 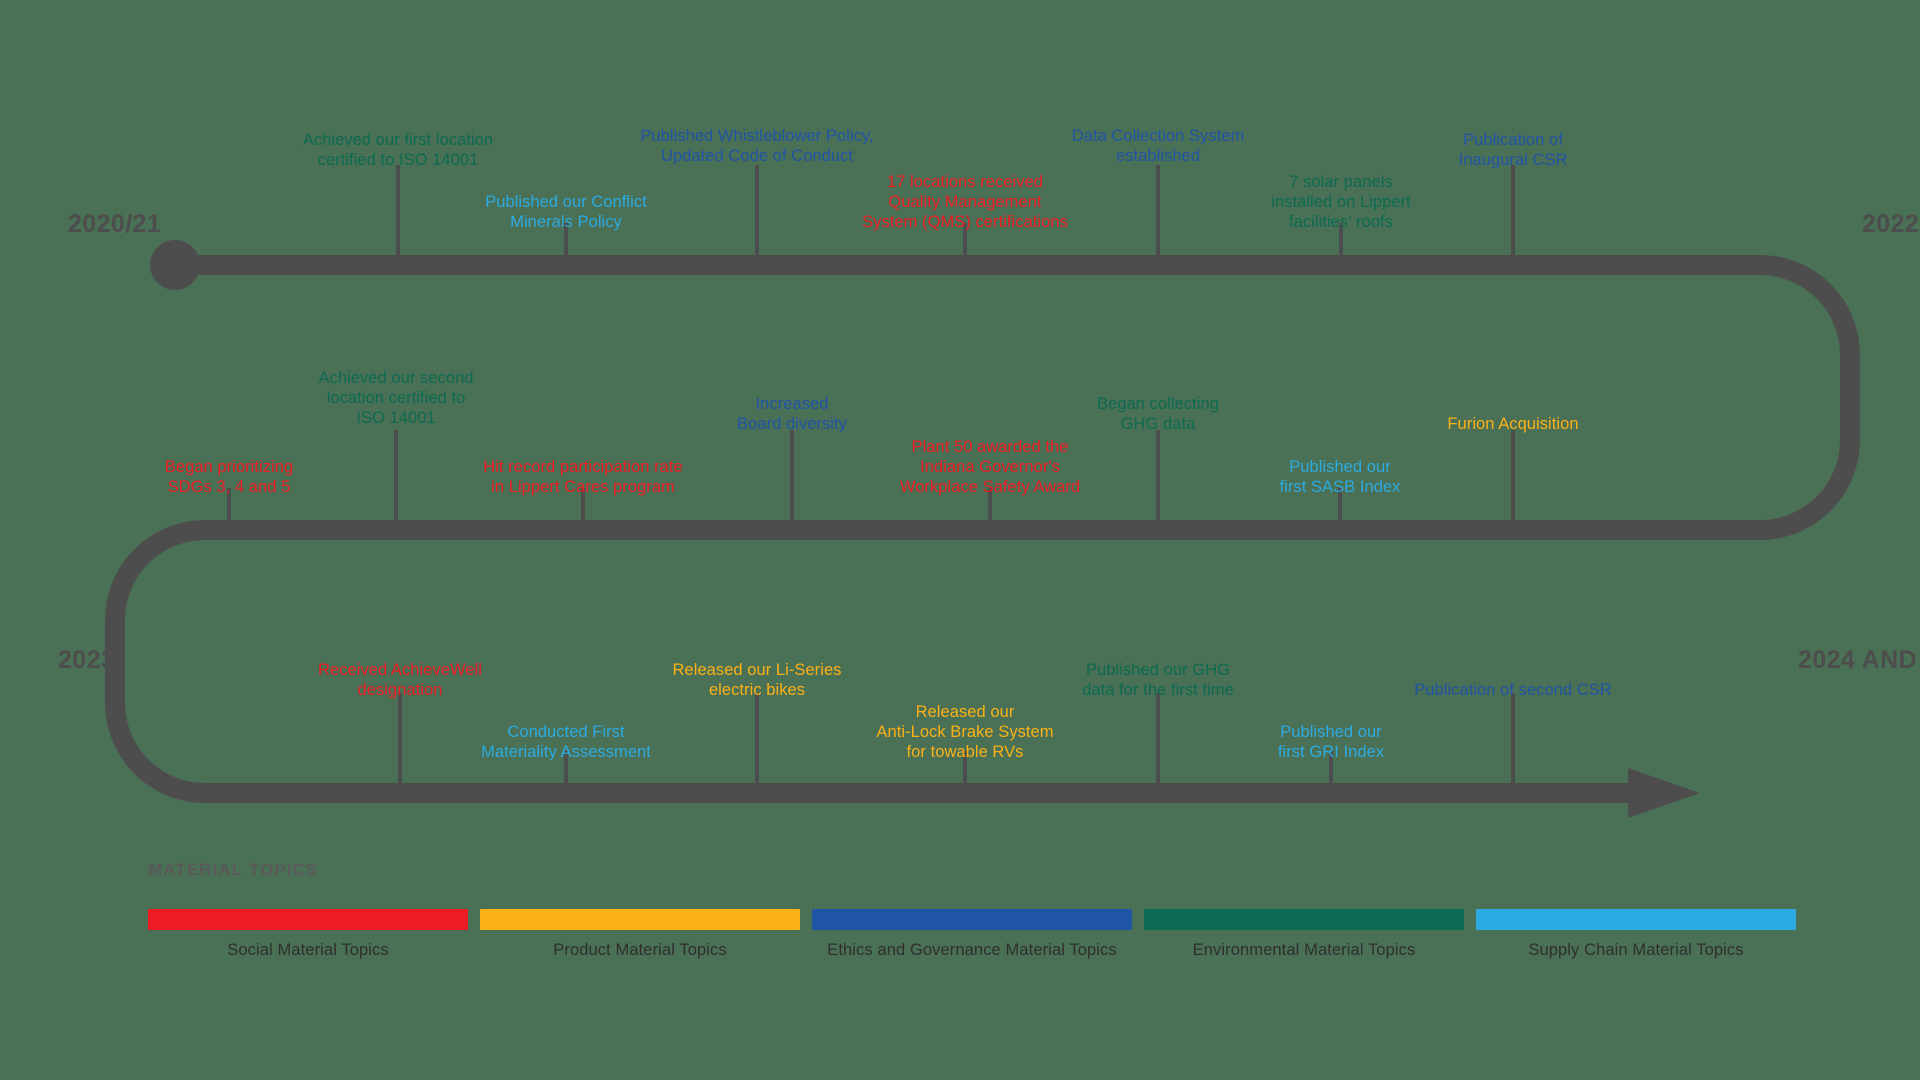 What do you see at coordinates (1513, 423) in the screenshot?
I see `milestone-label: Furion Acquisition` at bounding box center [1513, 423].